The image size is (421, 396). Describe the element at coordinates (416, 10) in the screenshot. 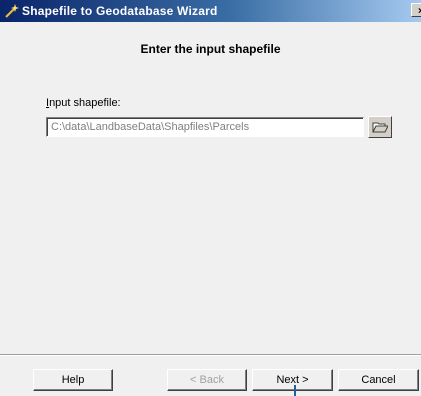

I see `close-button: ×` at that location.